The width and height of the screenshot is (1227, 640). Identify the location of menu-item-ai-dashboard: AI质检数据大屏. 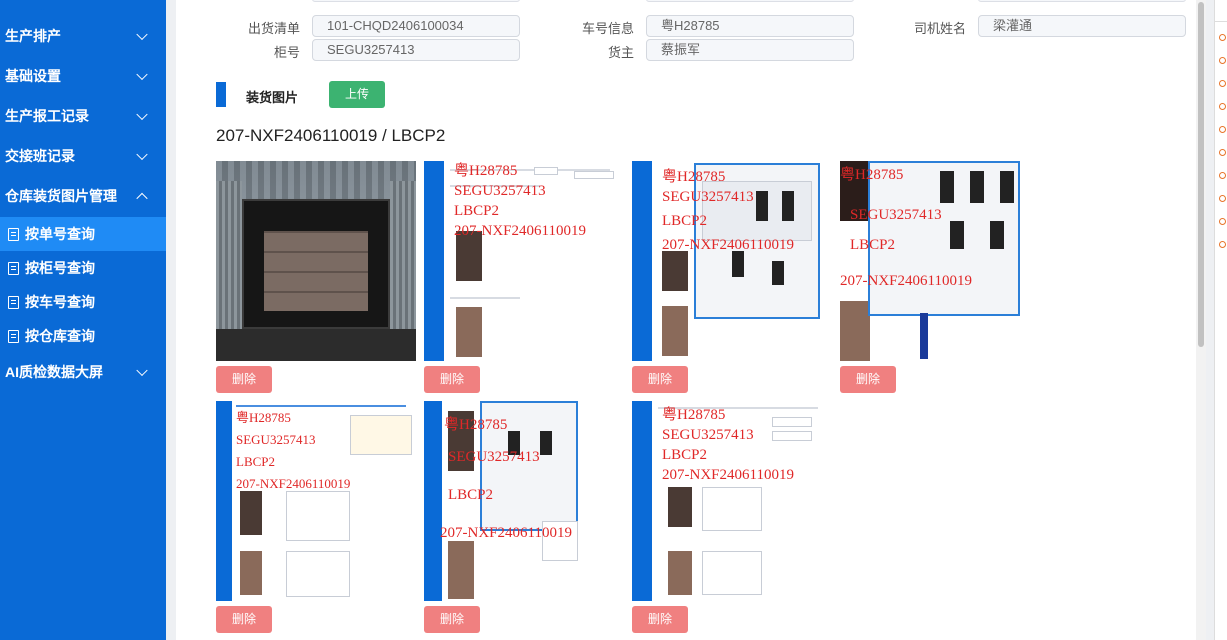
(83, 372).